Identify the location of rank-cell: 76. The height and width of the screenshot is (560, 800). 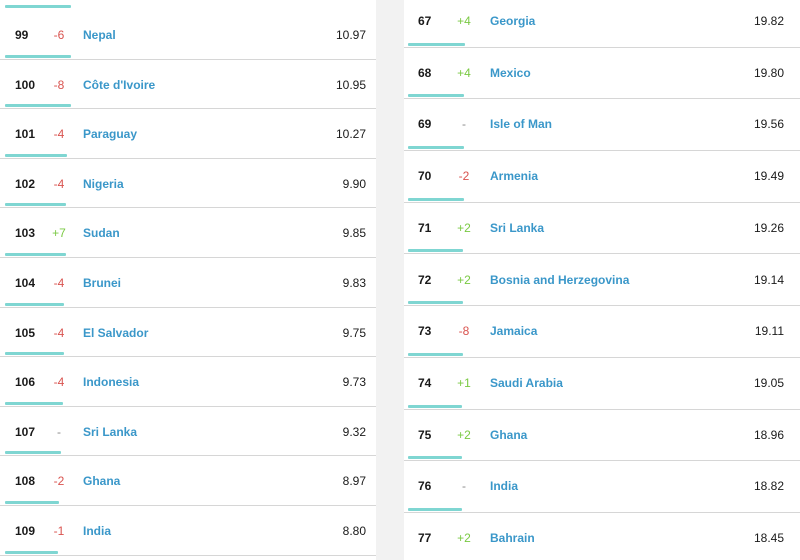
(425, 486).